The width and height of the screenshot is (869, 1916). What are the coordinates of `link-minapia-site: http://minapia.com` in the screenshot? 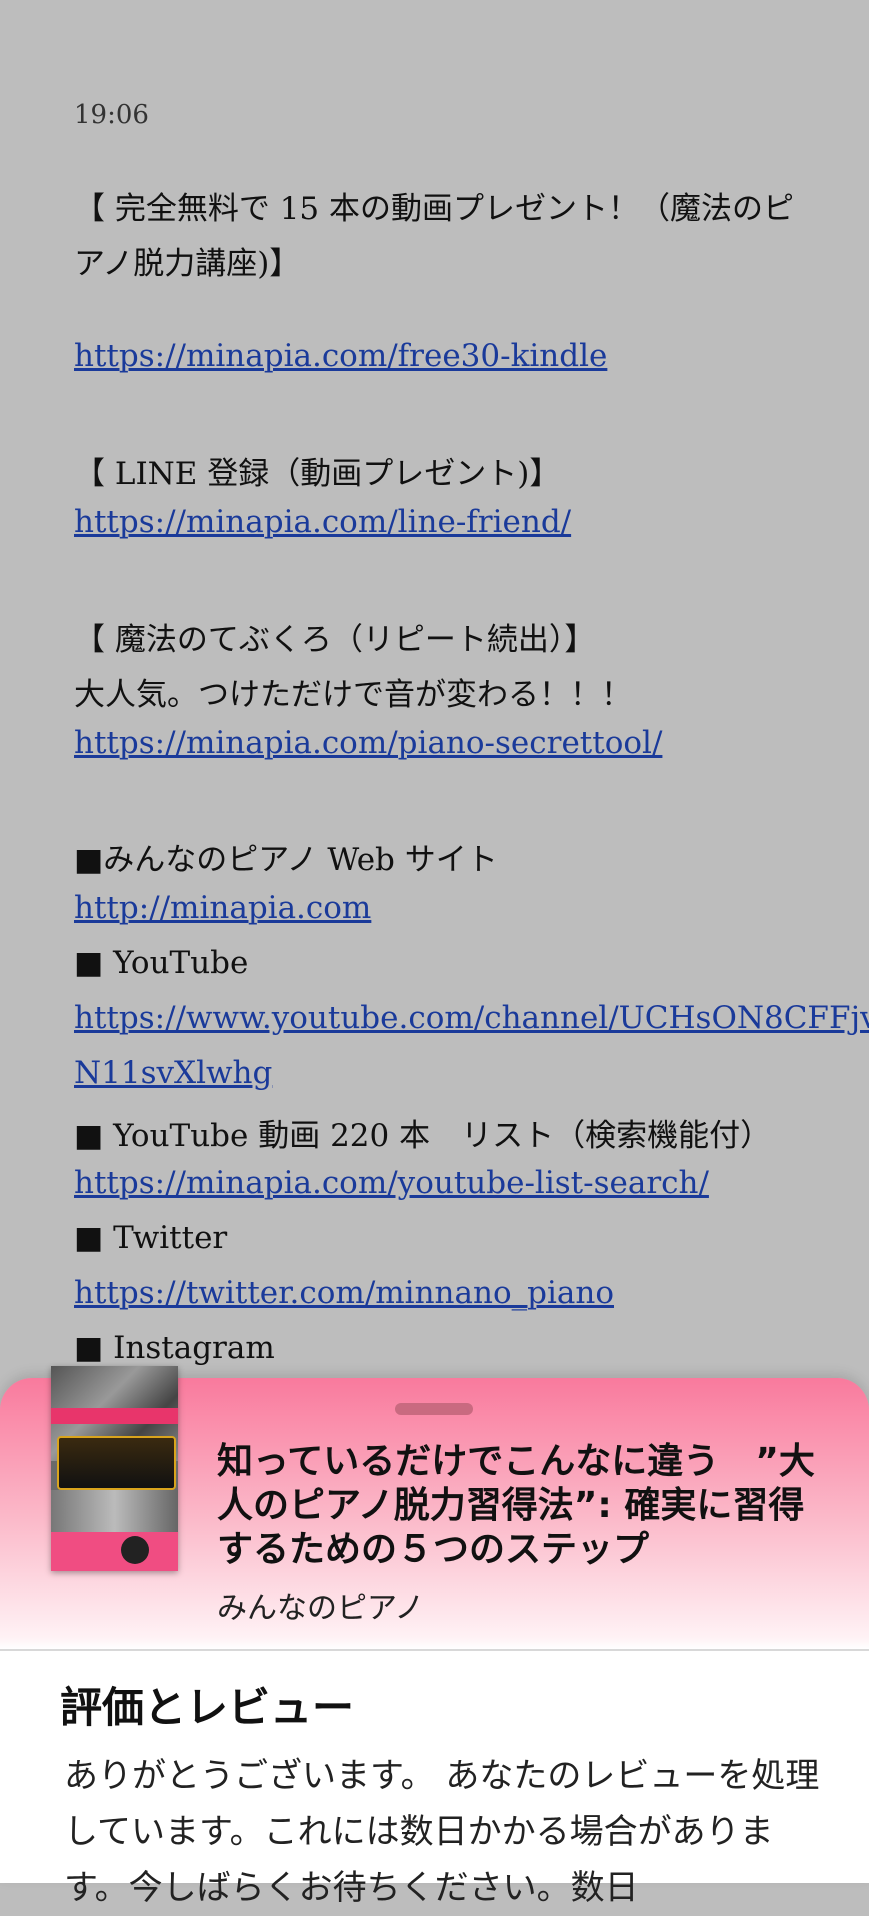 It's located at (222, 908).